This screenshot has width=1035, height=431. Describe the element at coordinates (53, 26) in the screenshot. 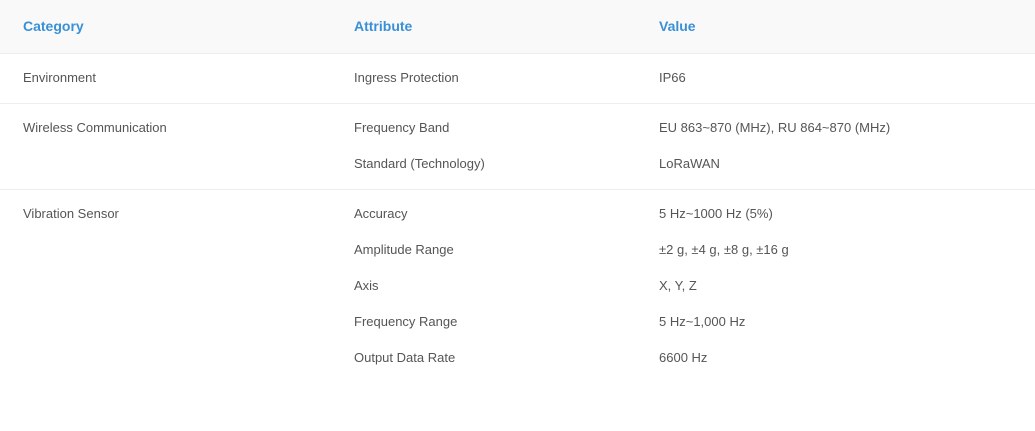

I see `header-category: Category` at that location.